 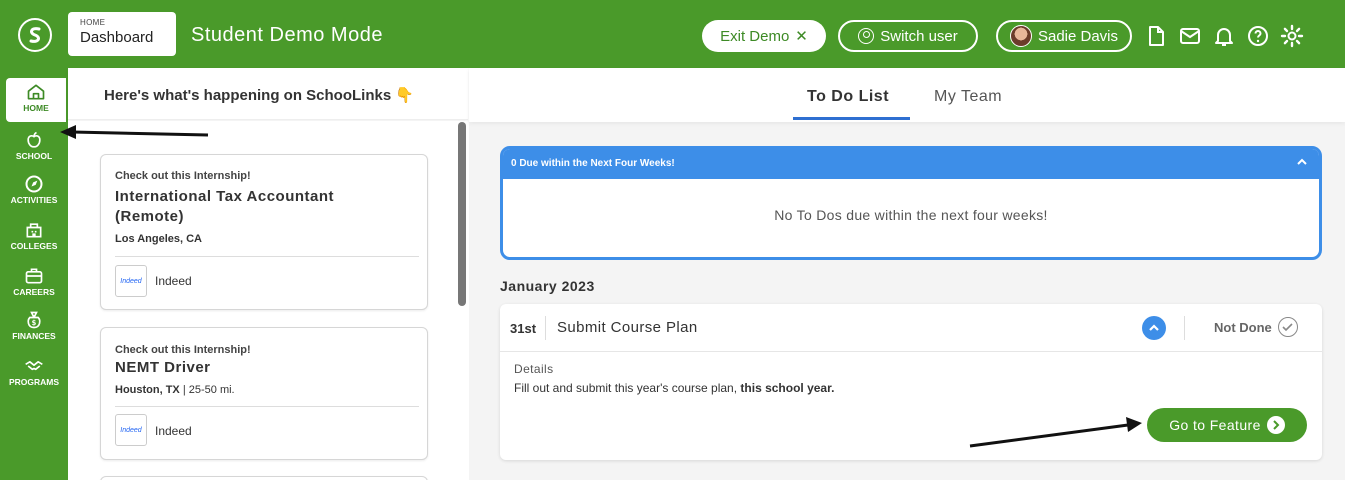 I want to click on nav-label: CAREERS, so click(x=34, y=292).